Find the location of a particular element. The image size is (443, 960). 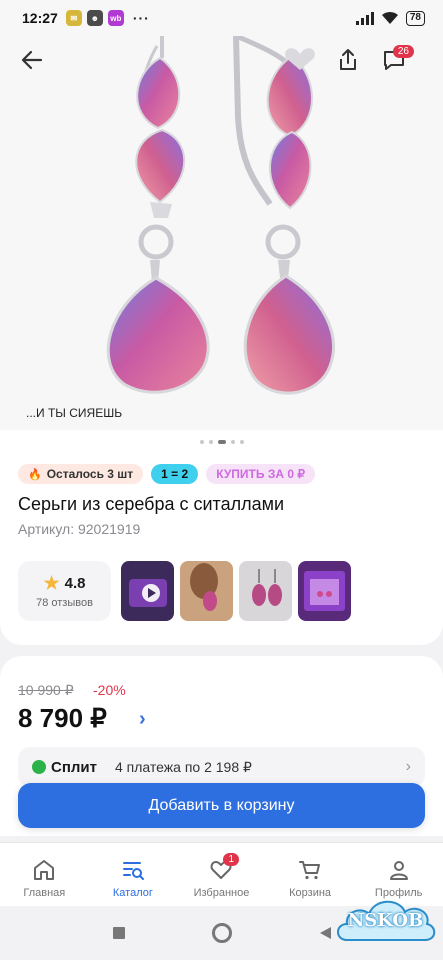

signal-icon is located at coordinates (364, 18).